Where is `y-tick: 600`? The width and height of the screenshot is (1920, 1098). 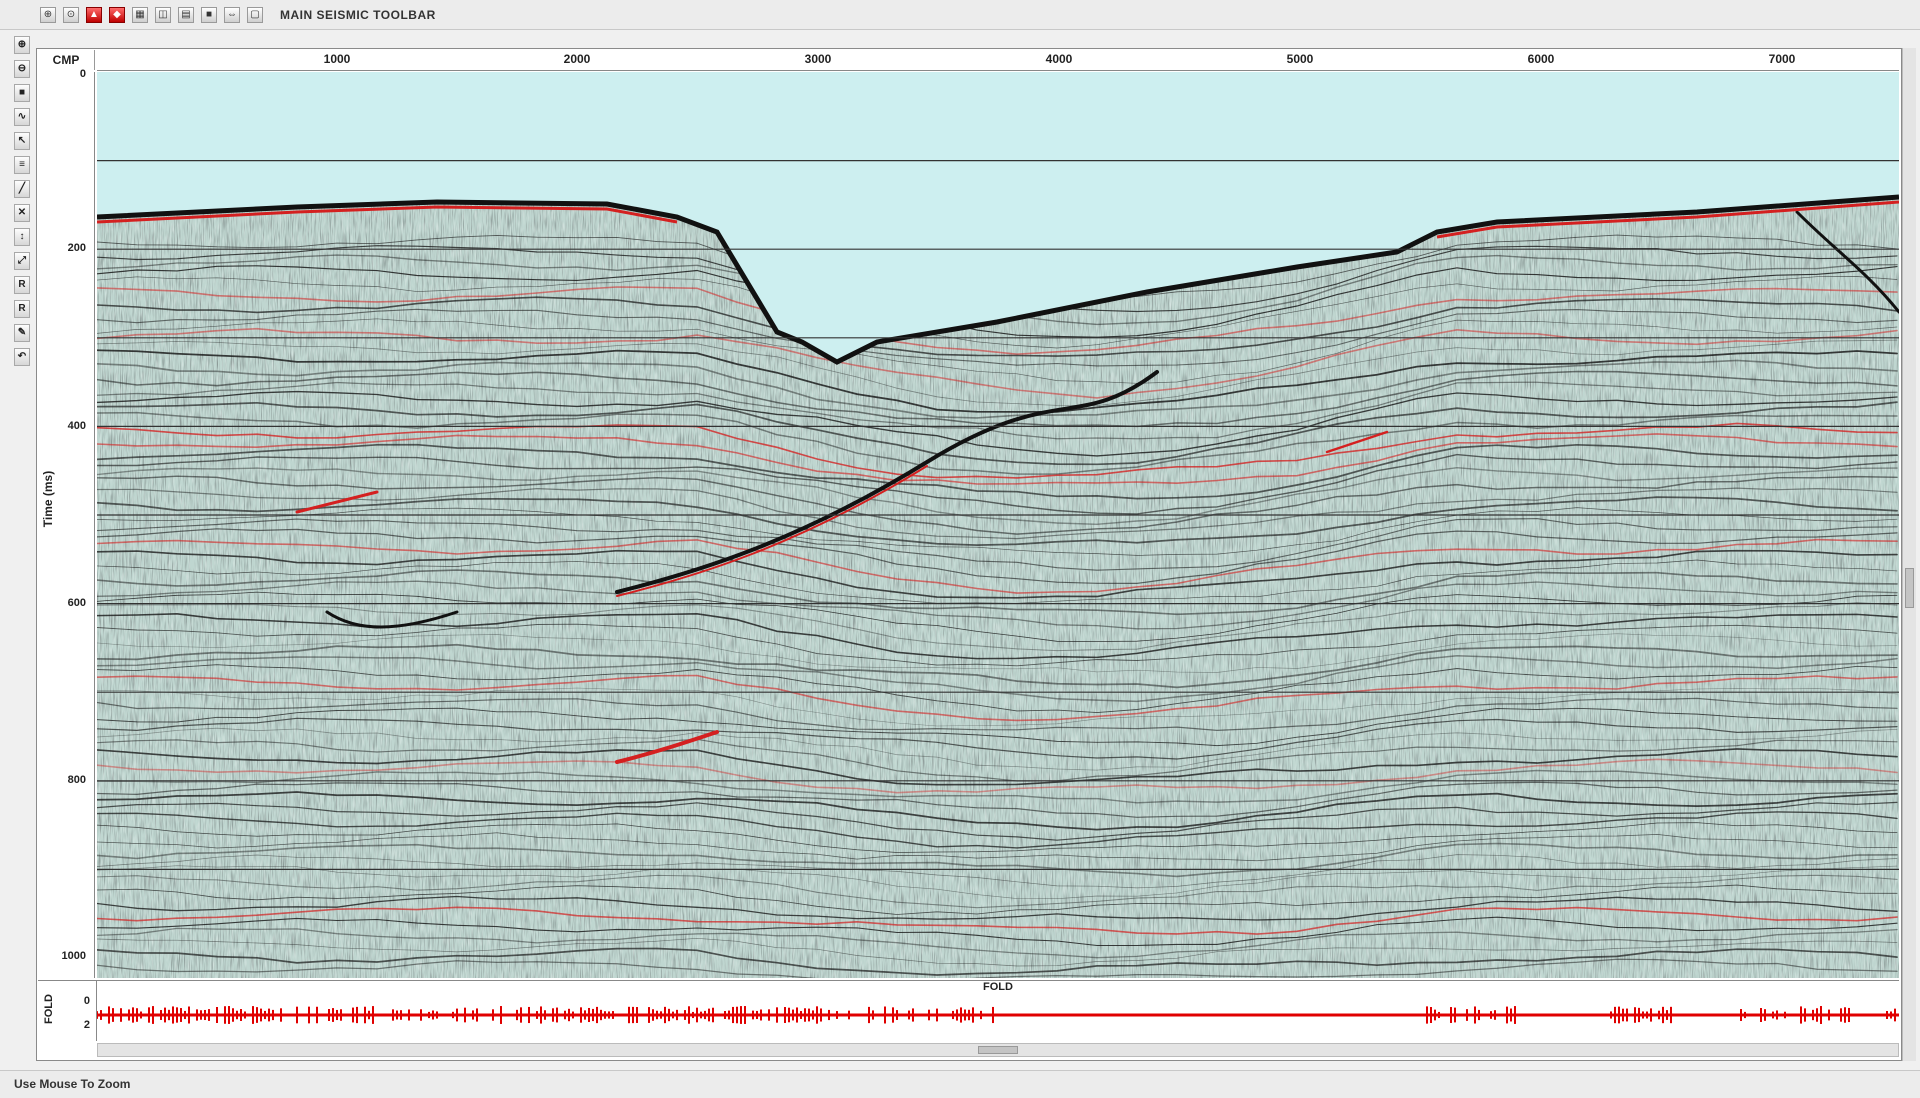
y-tick: 600 is located at coordinates (76, 603).